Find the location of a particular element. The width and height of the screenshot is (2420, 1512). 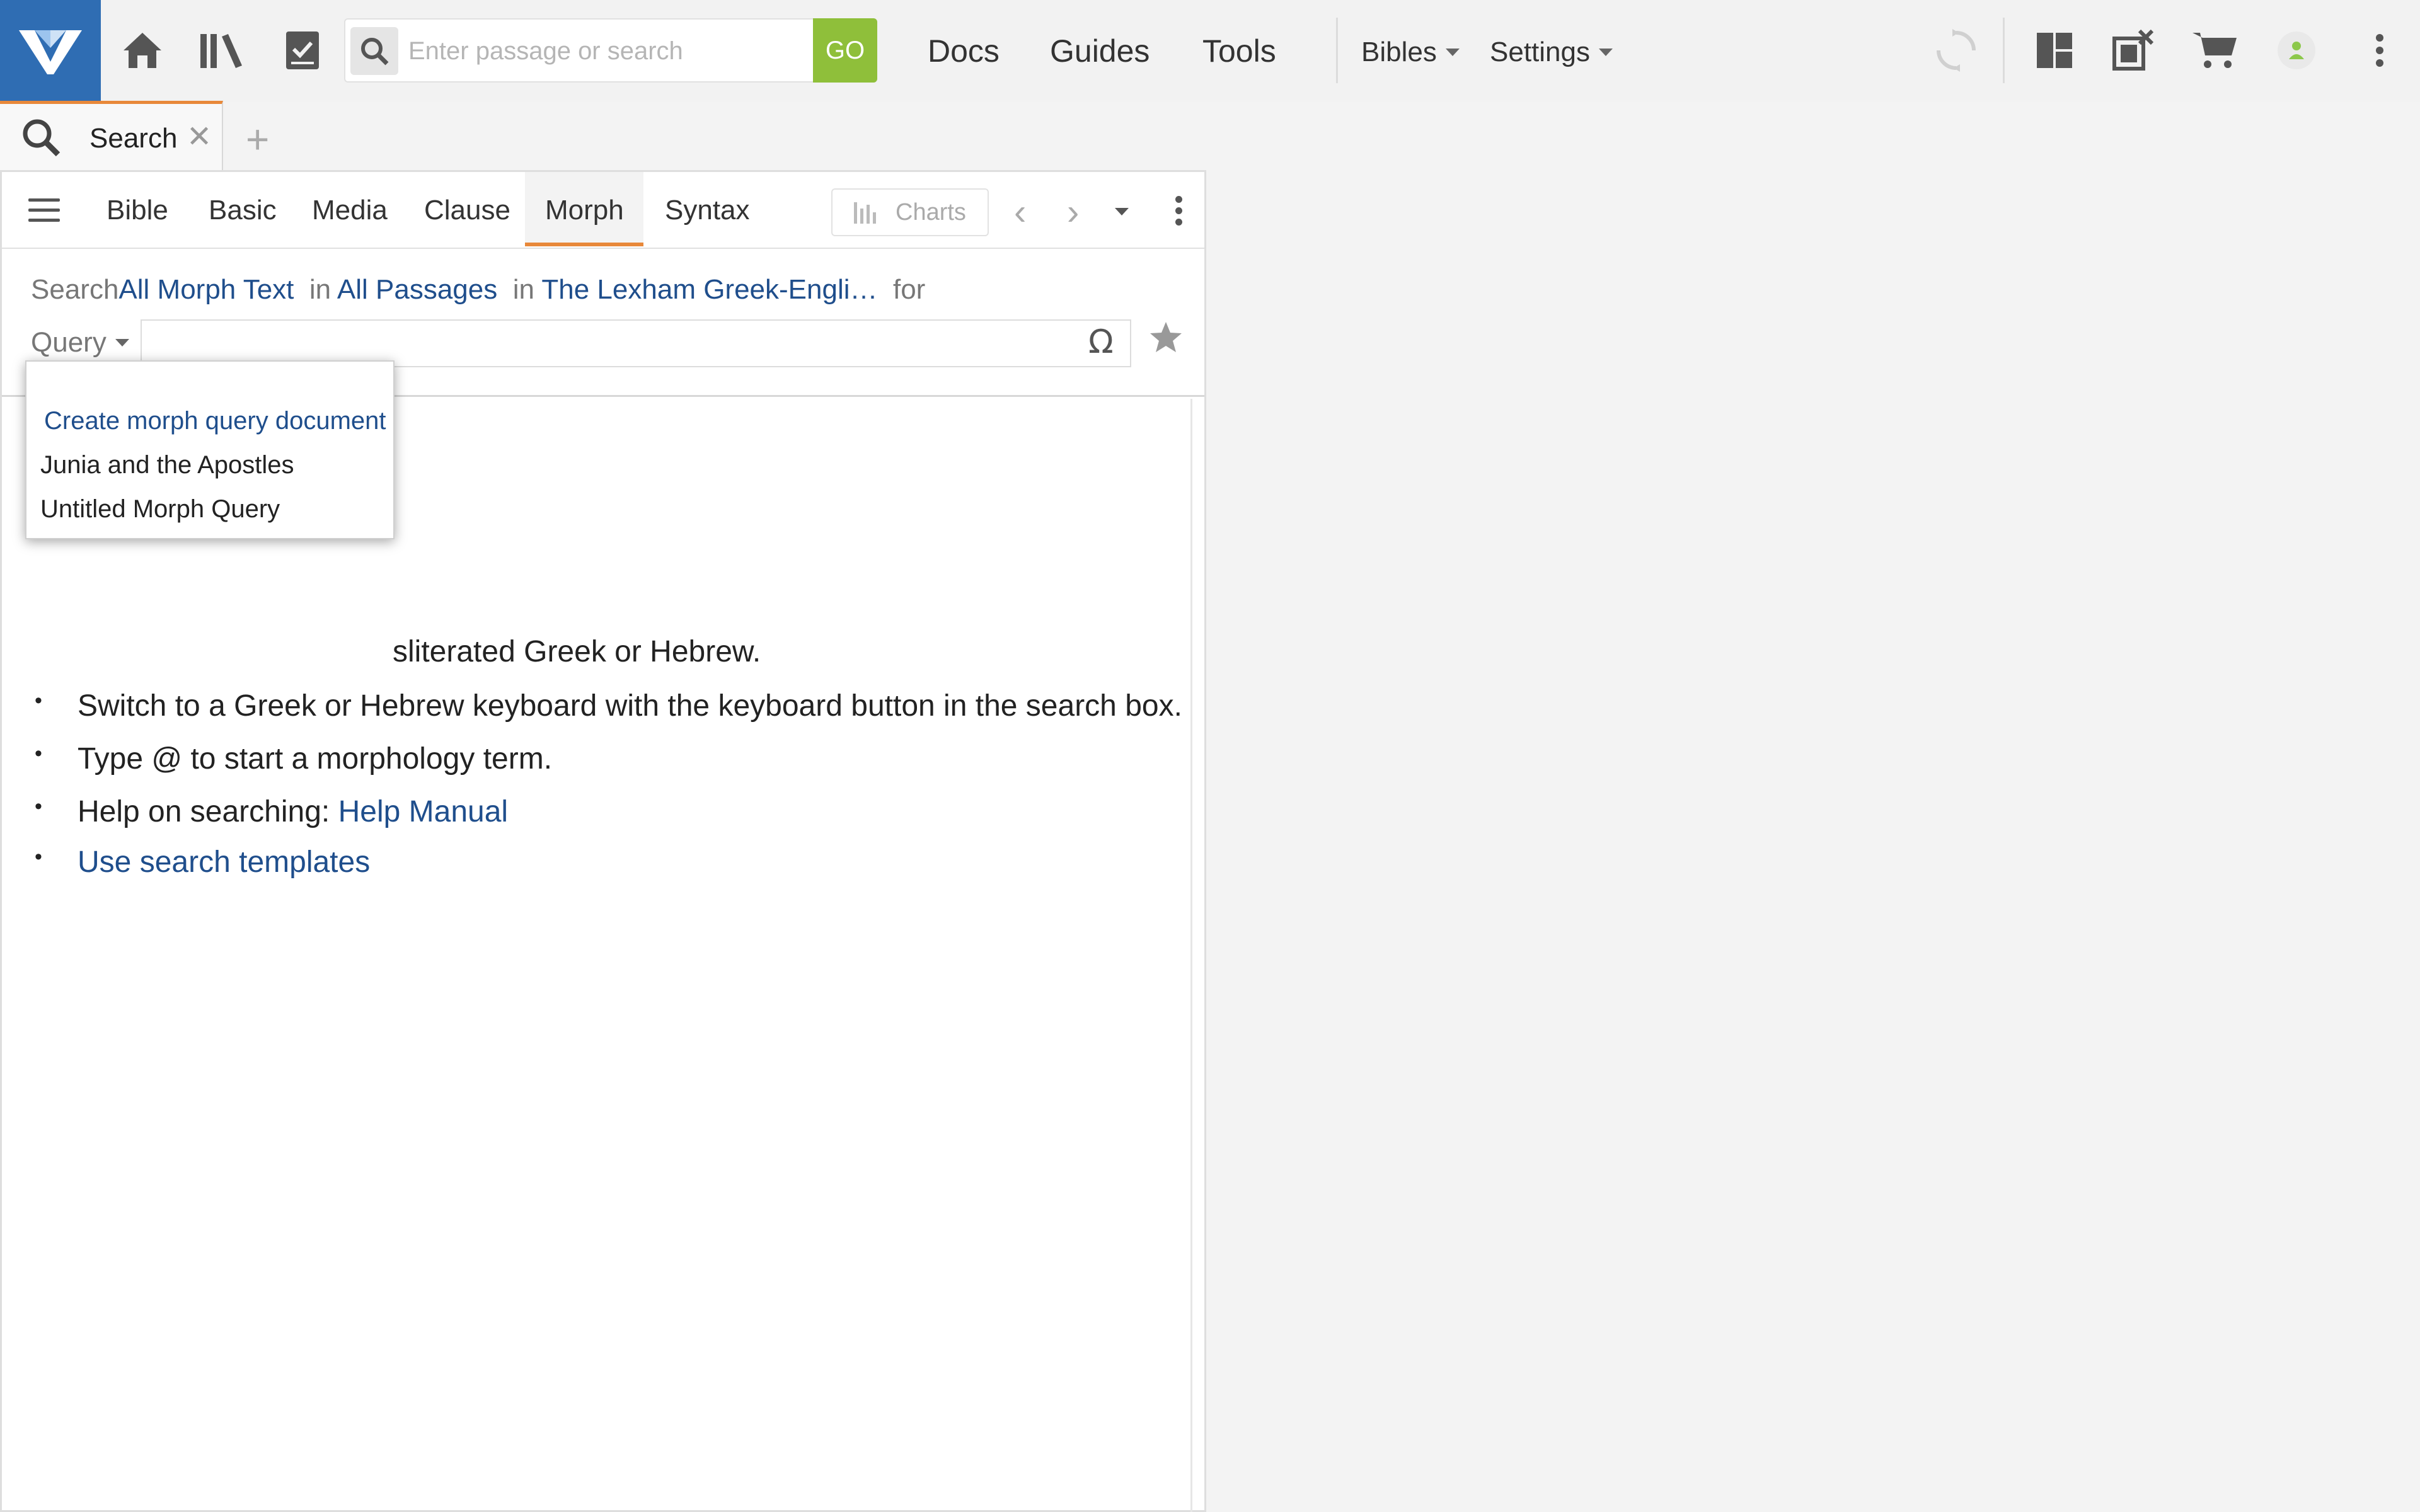

more-icon is located at coordinates (2379, 50).